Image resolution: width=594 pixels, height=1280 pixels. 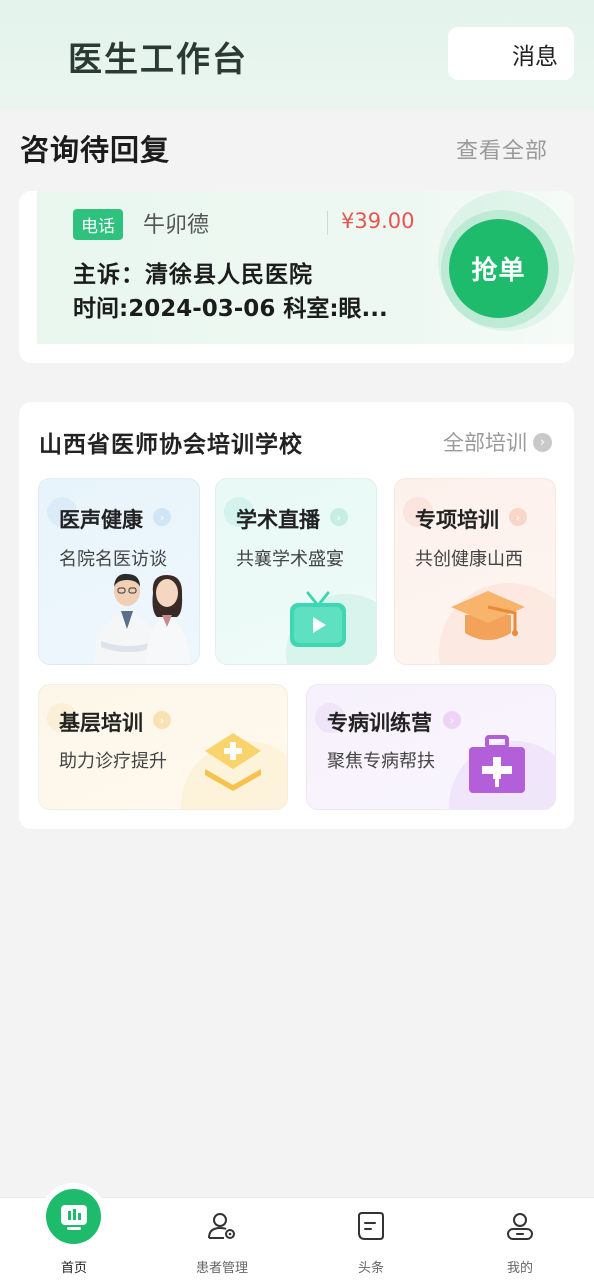 What do you see at coordinates (101, 723) in the screenshot?
I see `tile-name: 基层培训` at bounding box center [101, 723].